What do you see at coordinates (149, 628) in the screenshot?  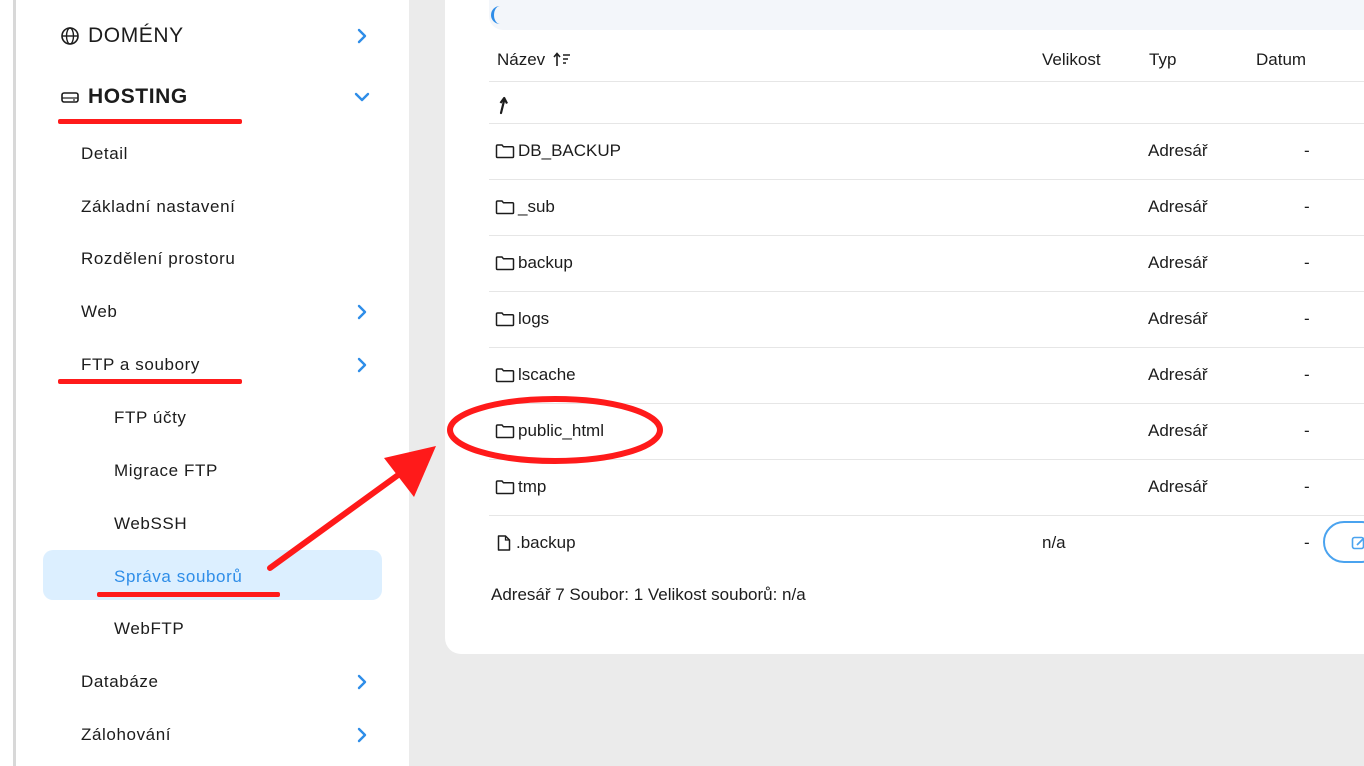 I see `sidebar-item-label: WebFTP` at bounding box center [149, 628].